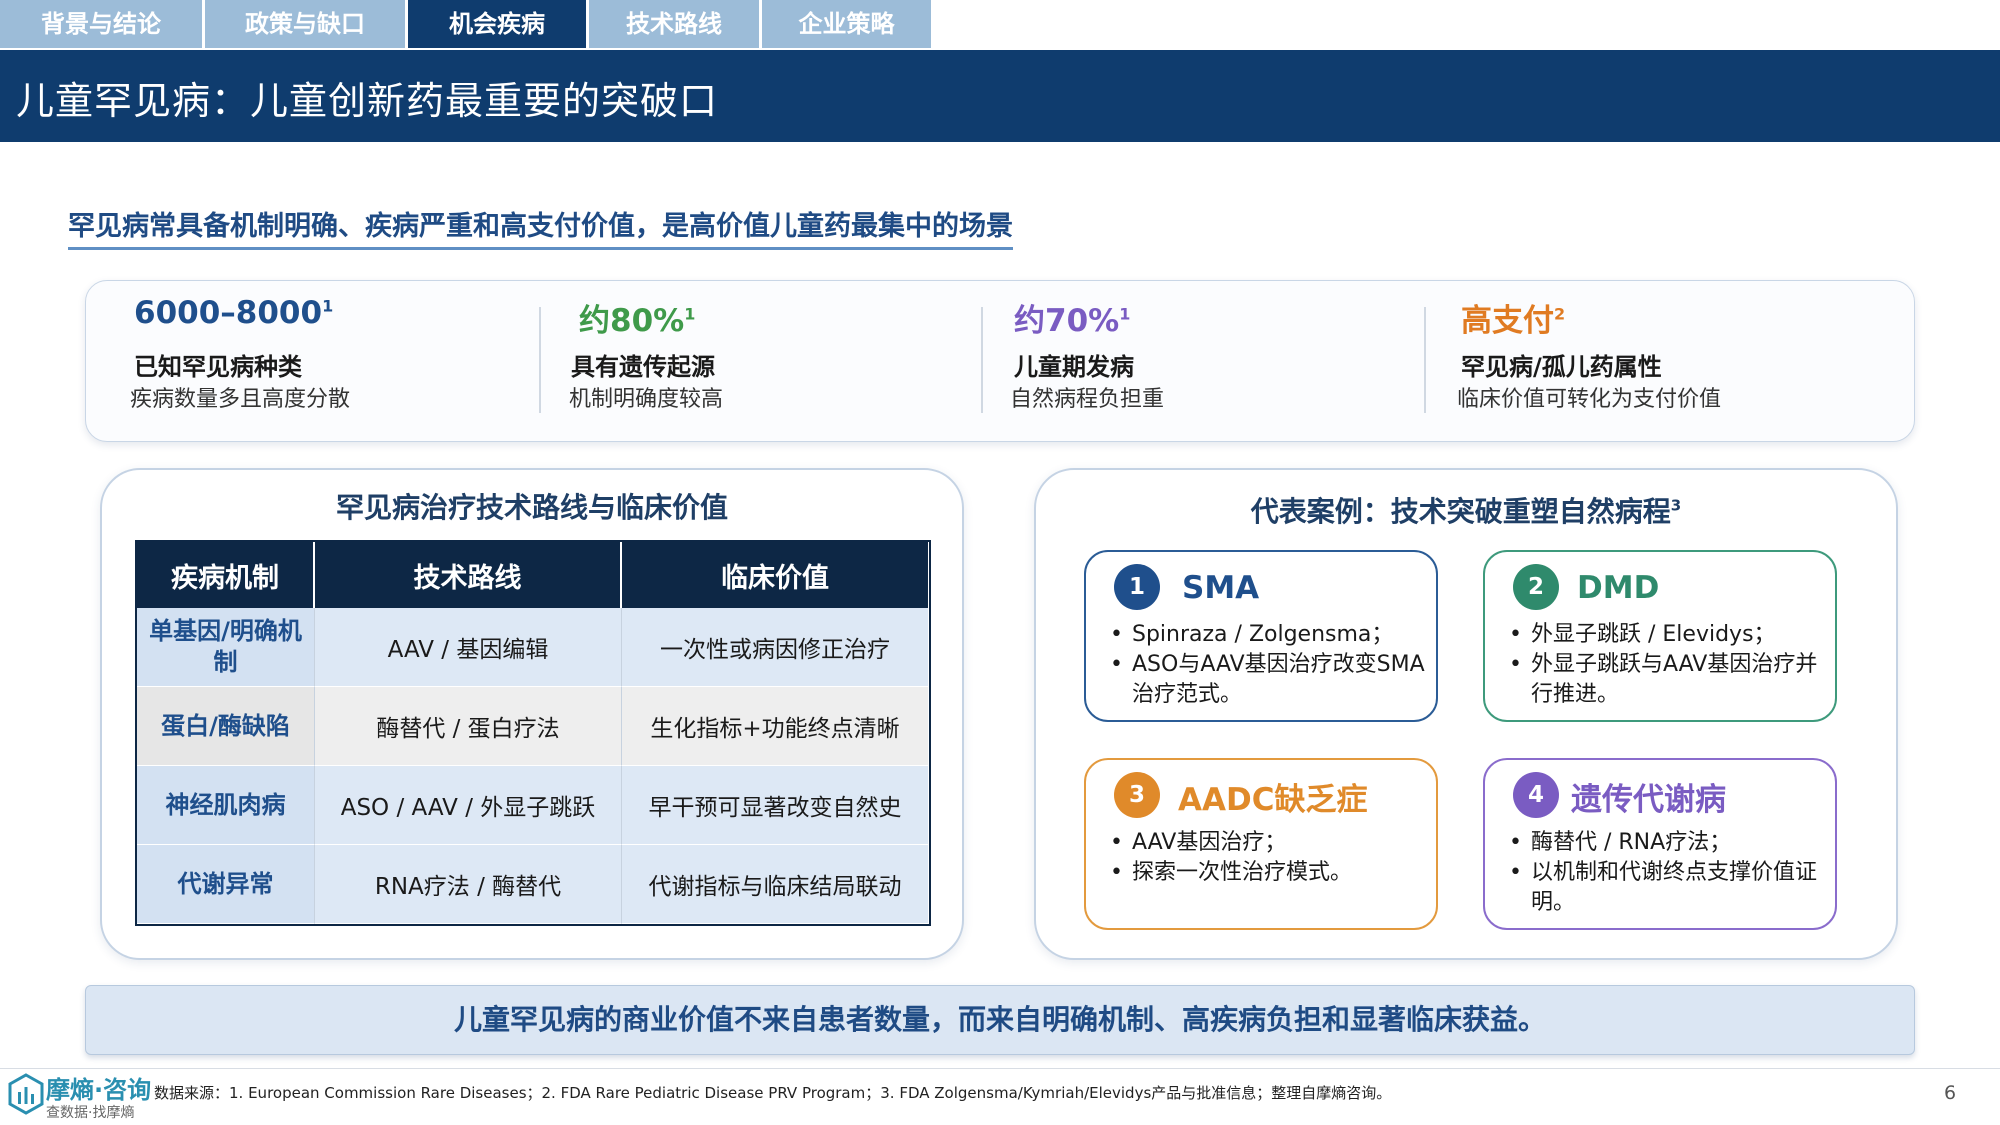 This screenshot has height=1125, width=2000. I want to click on tab-opportunity-diseases: 机会疾病, so click(497, 24).